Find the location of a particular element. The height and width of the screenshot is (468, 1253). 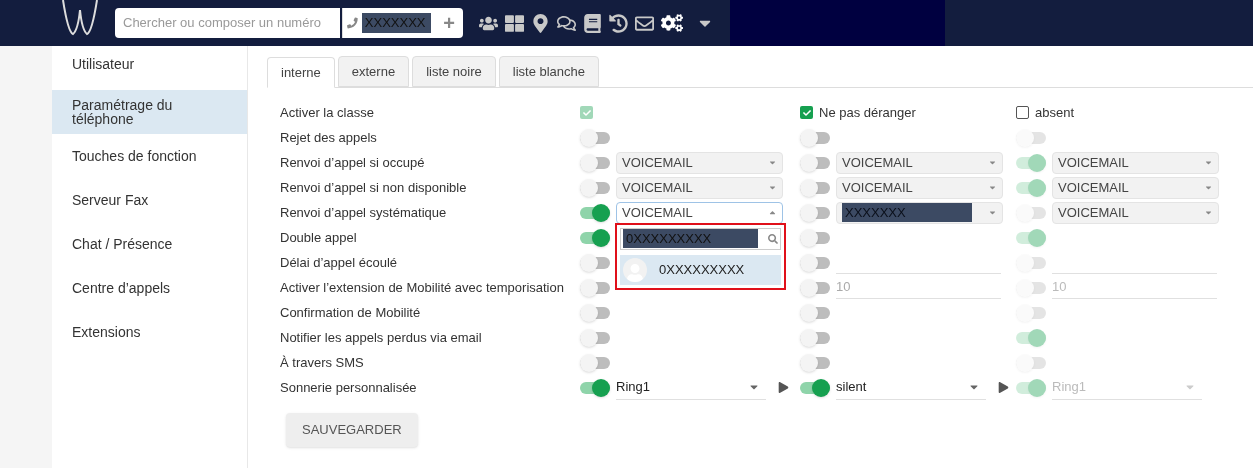

tab: liste blanche is located at coordinates (549, 71).